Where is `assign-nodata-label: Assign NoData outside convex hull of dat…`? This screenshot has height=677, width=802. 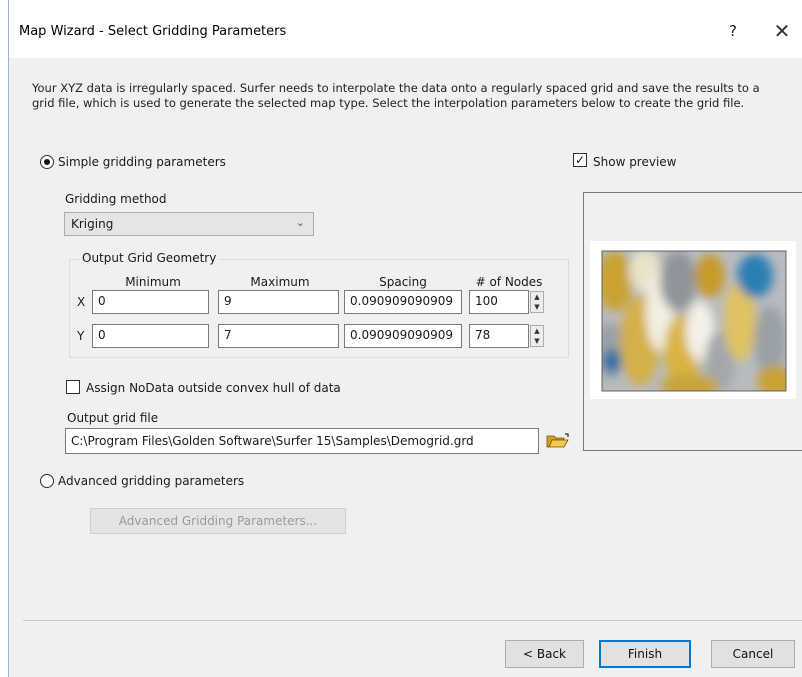 assign-nodata-label: Assign NoData outside convex hull of dat… is located at coordinates (213, 388).